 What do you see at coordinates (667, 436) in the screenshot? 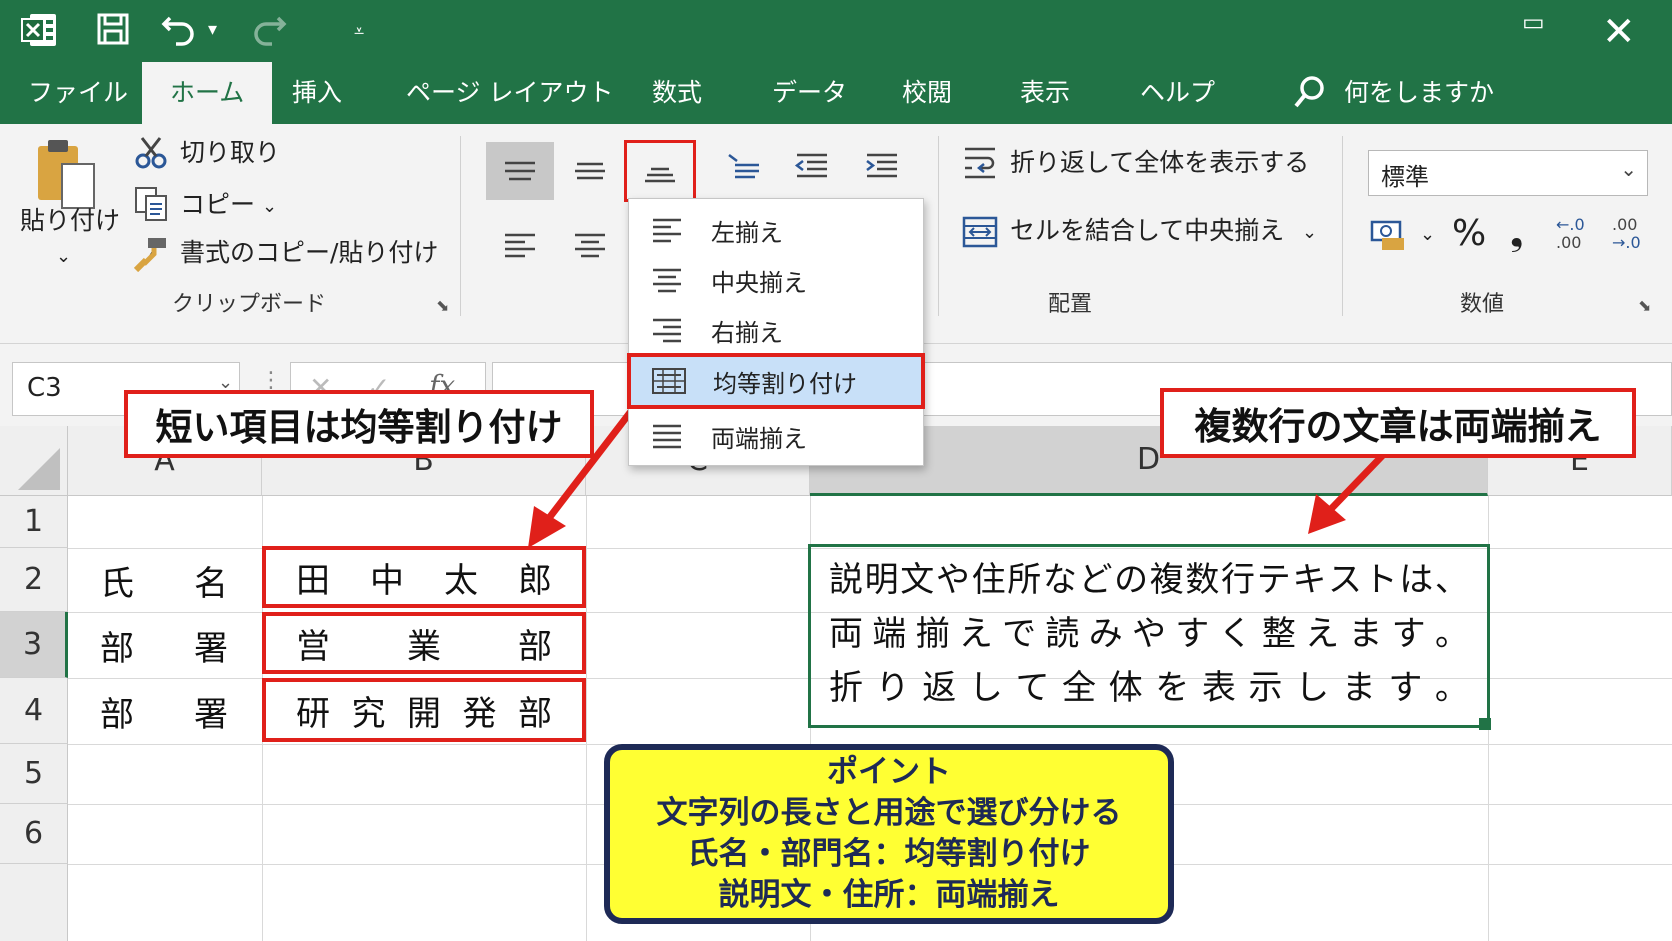
I see `justify-icon` at bounding box center [667, 436].